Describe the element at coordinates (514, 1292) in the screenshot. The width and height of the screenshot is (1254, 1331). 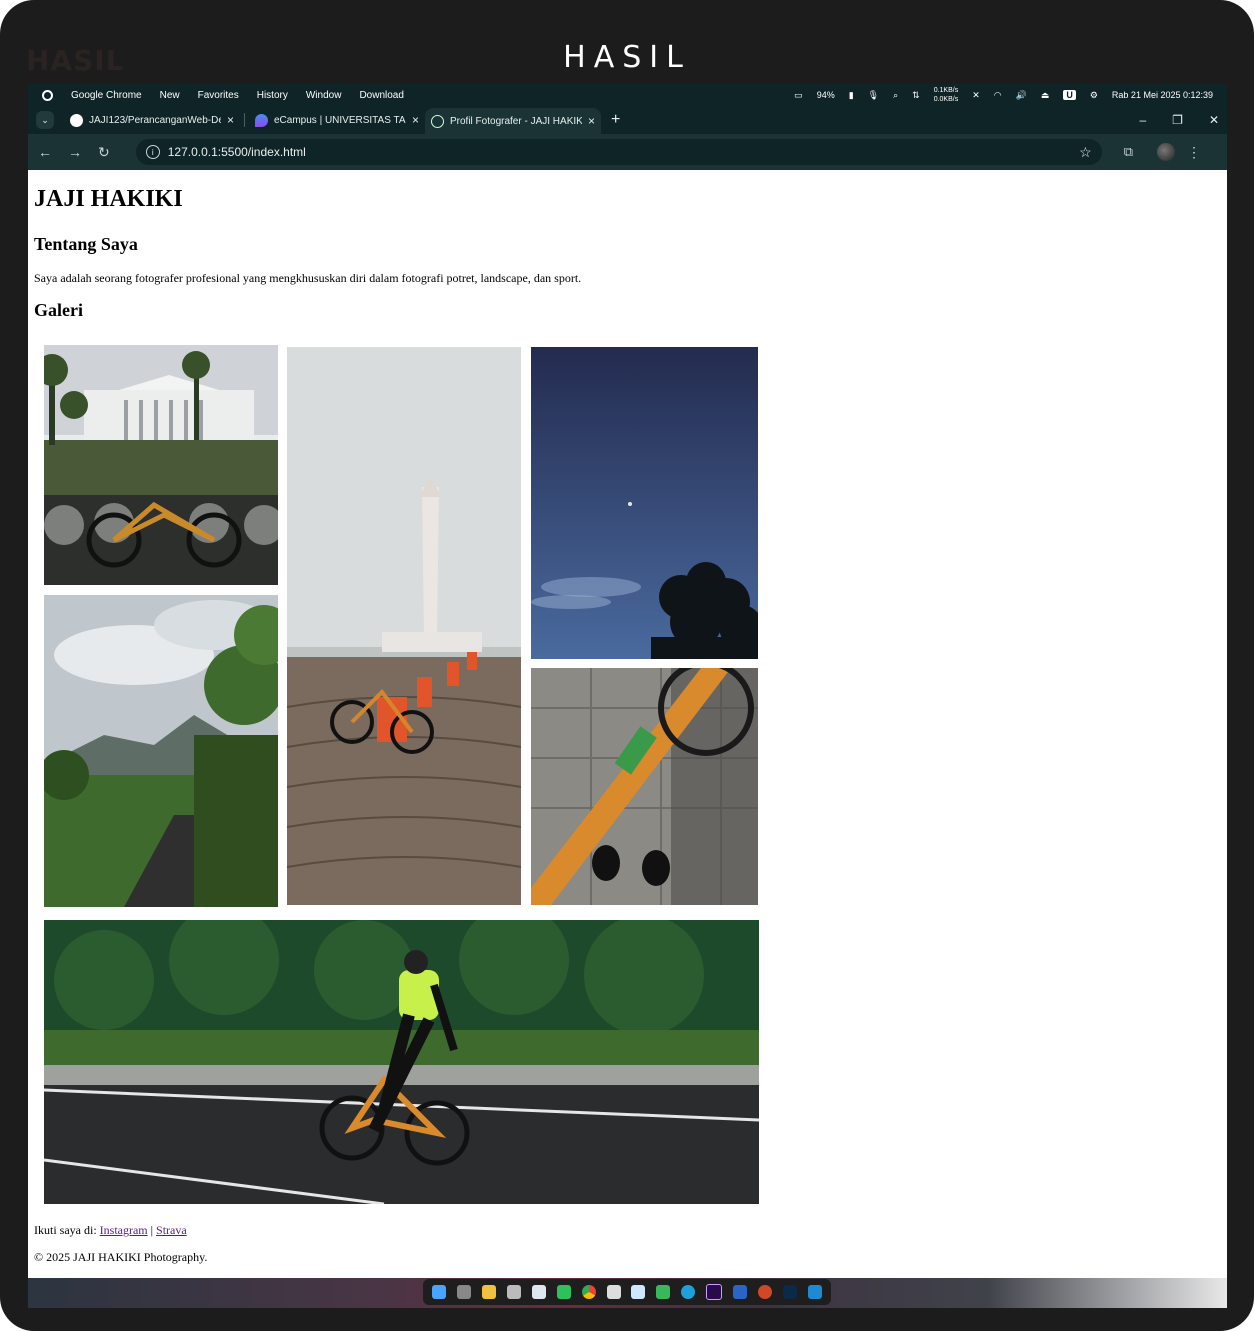
I see `drive-icon` at that location.